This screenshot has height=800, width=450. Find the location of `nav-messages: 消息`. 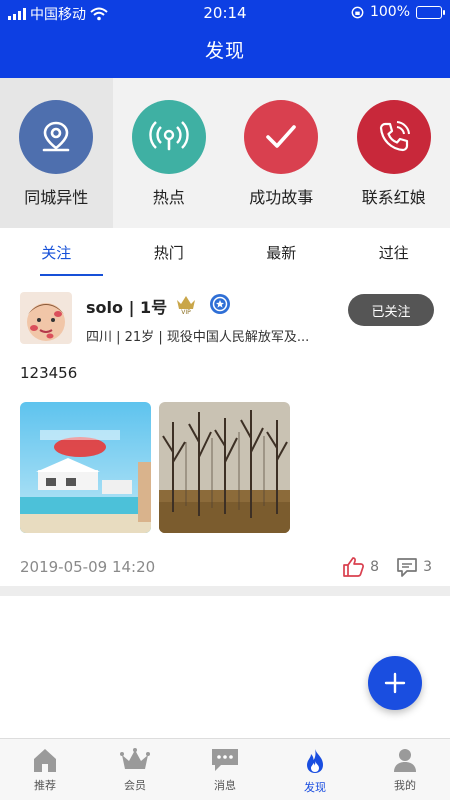

nav-messages: 消息 is located at coordinates (225, 769).